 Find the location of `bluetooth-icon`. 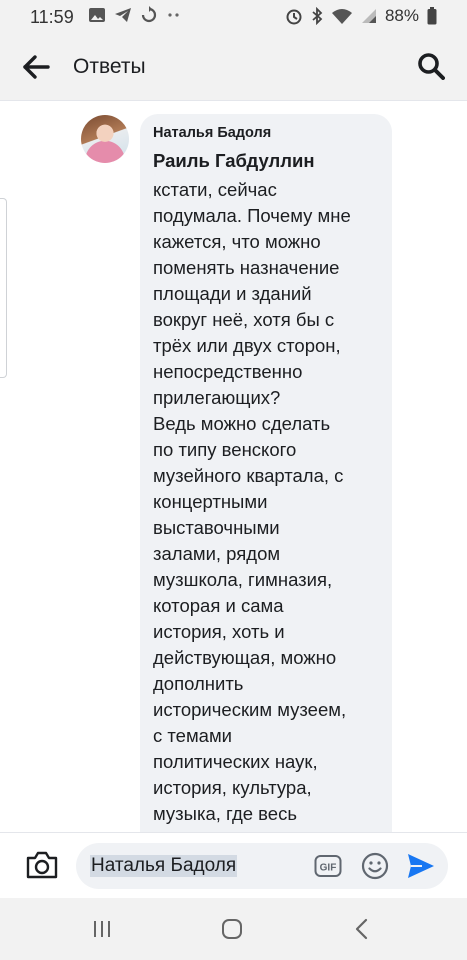

bluetooth-icon is located at coordinates (317, 16).